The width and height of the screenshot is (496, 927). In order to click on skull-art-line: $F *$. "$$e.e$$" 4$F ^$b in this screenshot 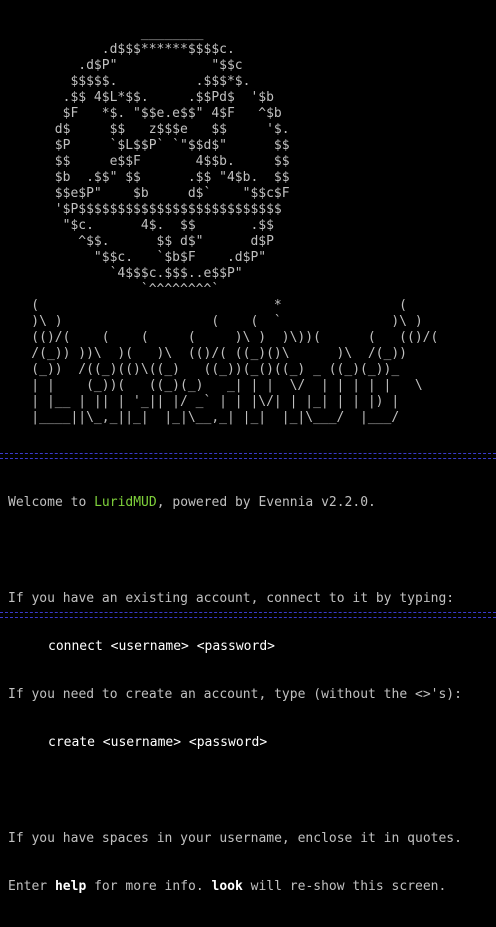, I will do `click(141, 113)`.